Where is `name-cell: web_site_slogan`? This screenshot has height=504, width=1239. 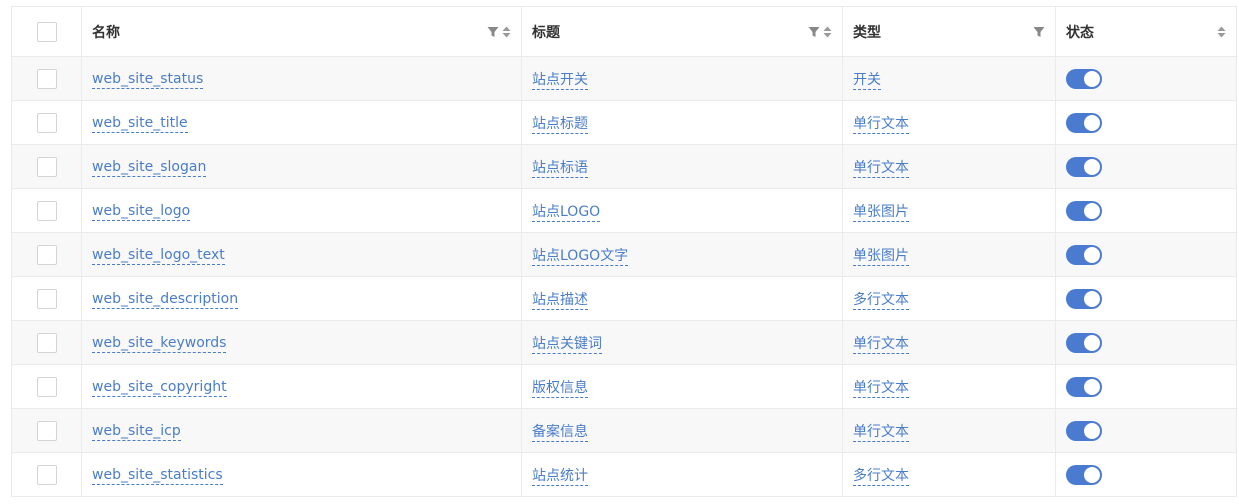
name-cell: web_site_slogan is located at coordinates (301, 166).